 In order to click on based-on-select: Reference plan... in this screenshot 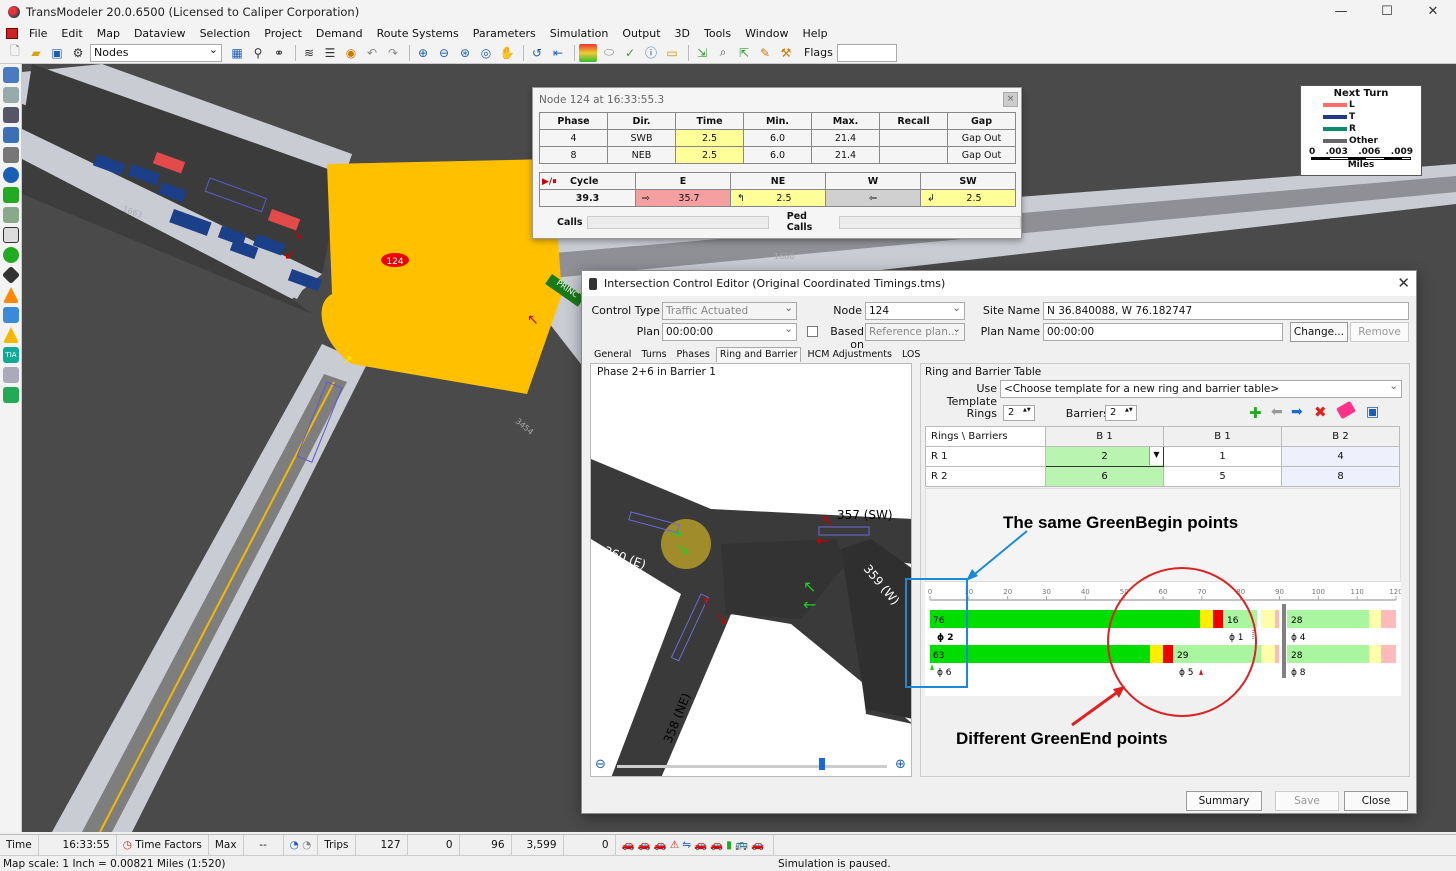, I will do `click(915, 331)`.